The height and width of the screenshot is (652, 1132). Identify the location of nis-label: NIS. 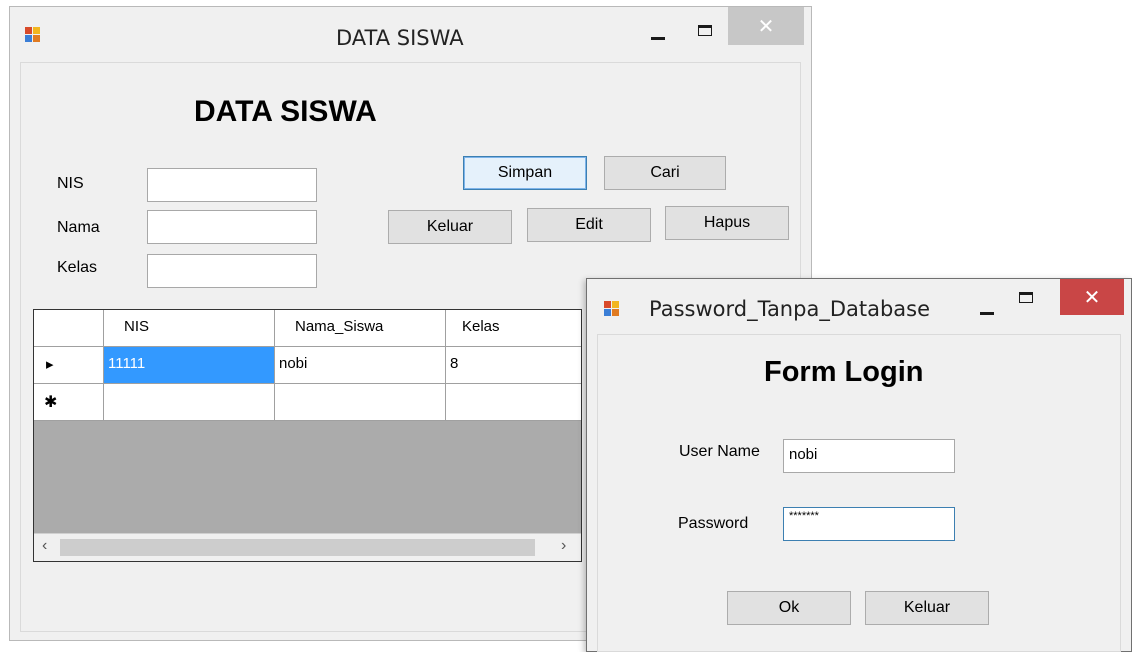
(70, 183).